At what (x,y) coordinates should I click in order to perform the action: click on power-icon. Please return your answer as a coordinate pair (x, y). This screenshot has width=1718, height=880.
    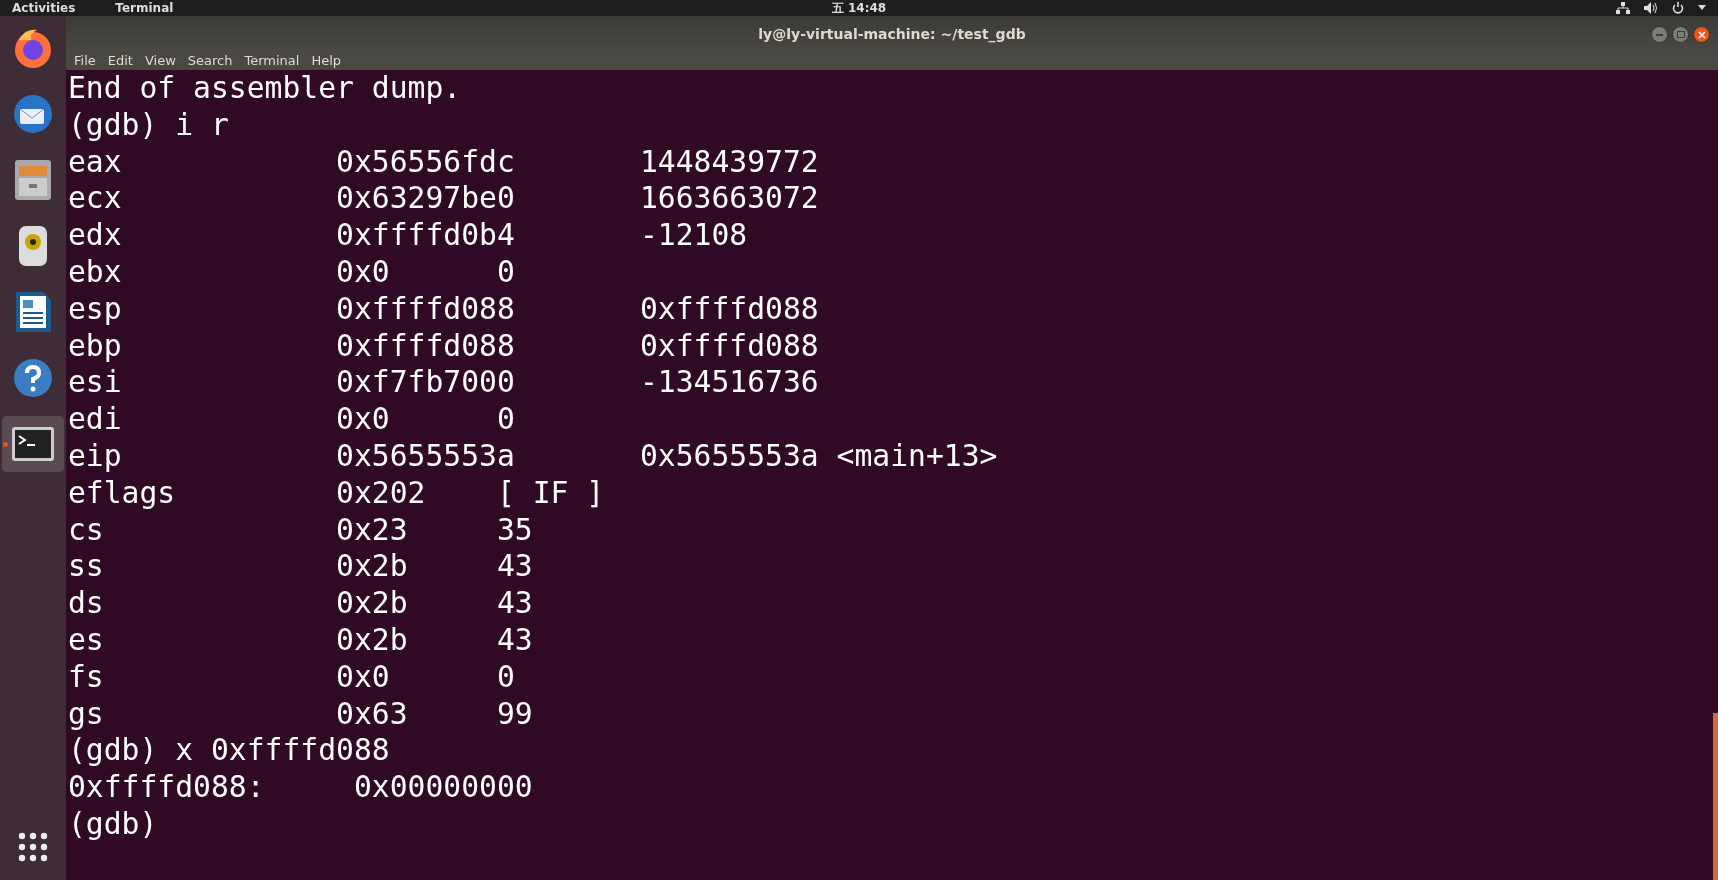
    Looking at the image, I should click on (1678, 8).